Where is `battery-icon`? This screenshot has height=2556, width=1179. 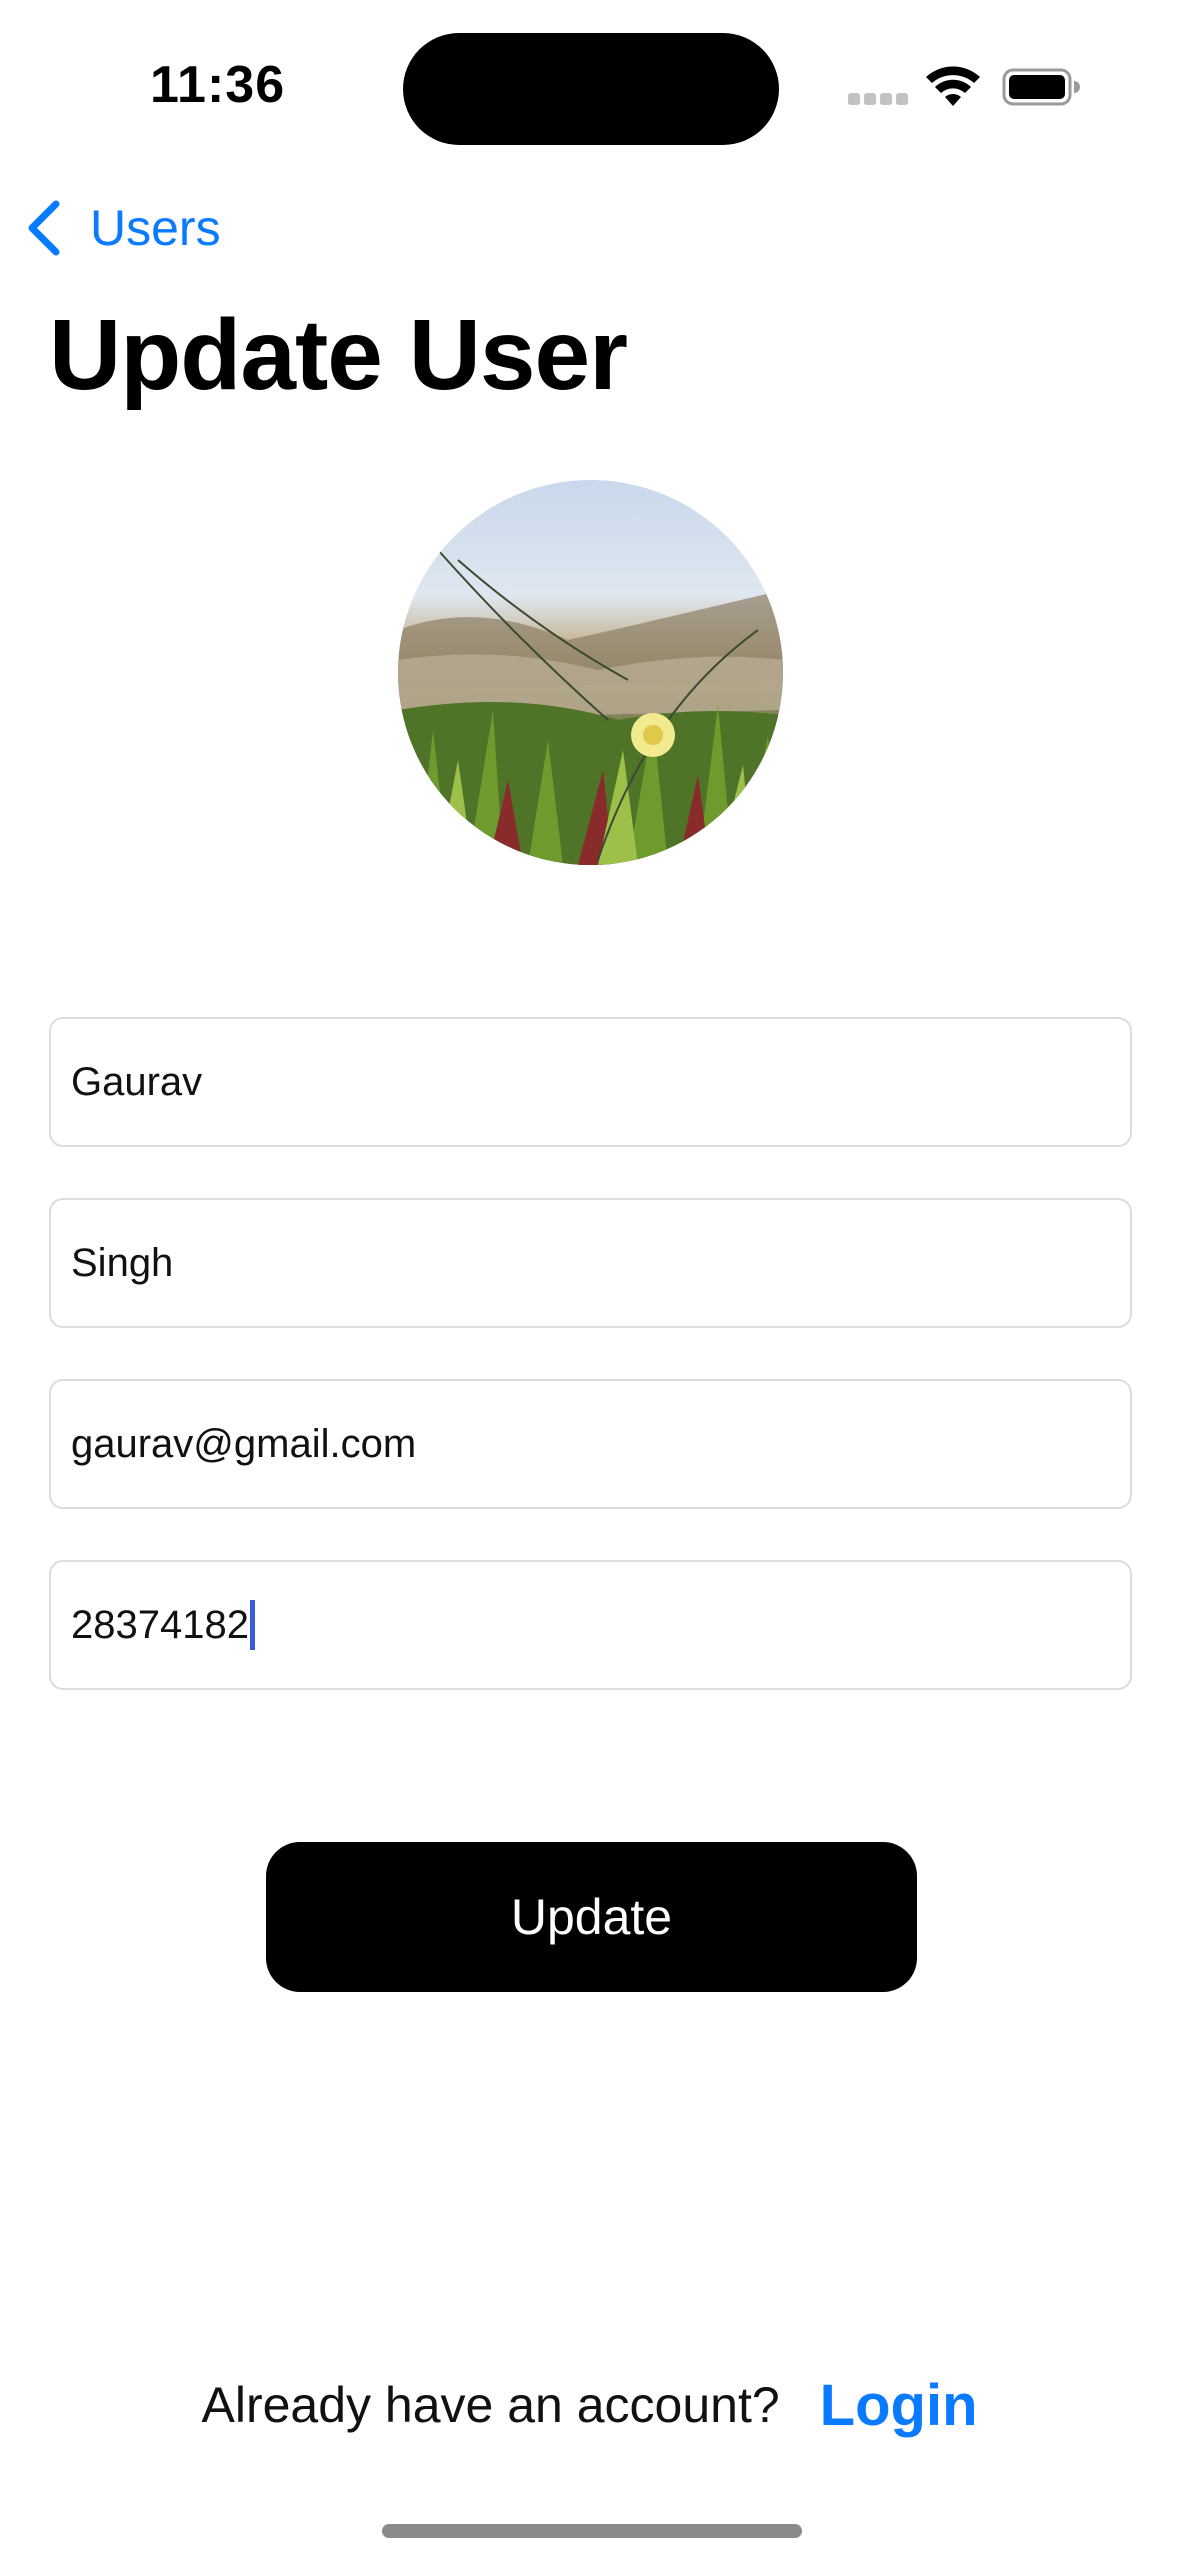
battery-icon is located at coordinates (1041, 87).